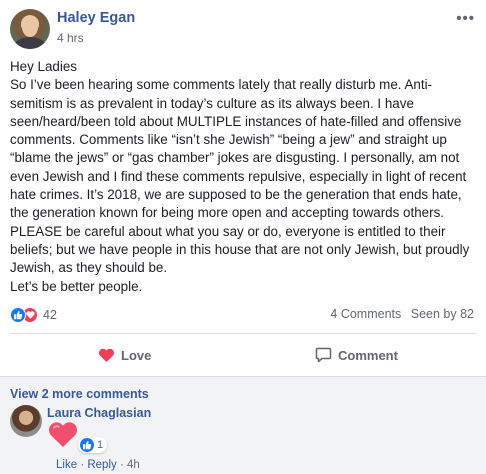 This screenshot has width=486, height=474. Describe the element at coordinates (96, 18) in the screenshot. I see `author-name: Haley Egan` at that location.